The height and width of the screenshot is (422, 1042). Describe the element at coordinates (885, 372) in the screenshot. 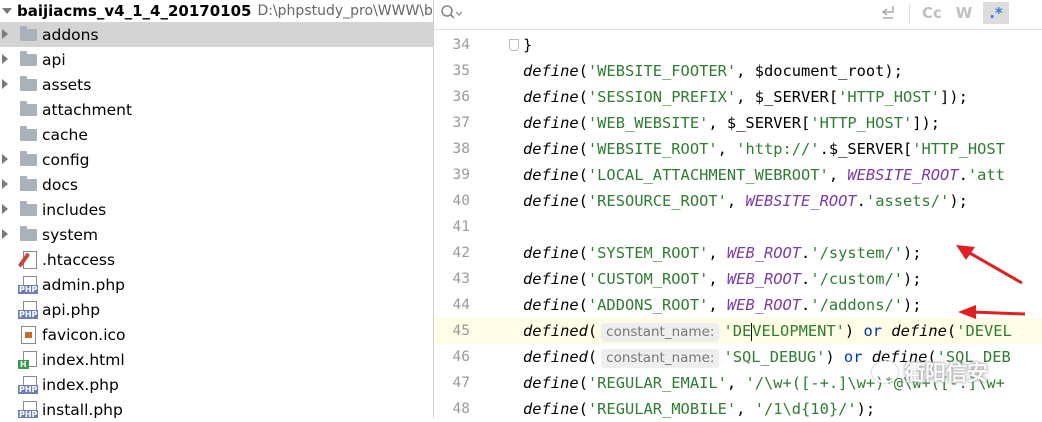

I see `wechat-icon` at that location.